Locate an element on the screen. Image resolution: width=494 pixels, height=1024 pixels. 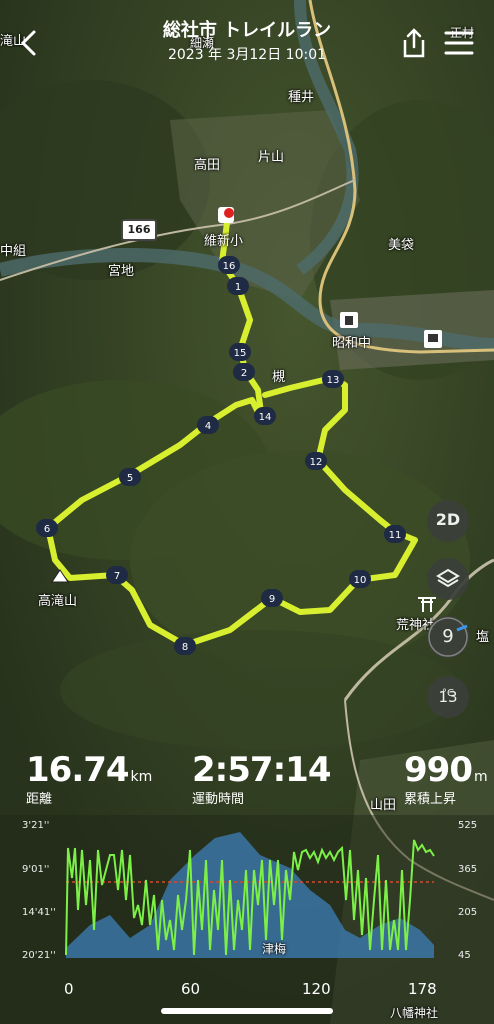
distance-stat: 16.74 km 距離 is located at coordinates (89, 780).